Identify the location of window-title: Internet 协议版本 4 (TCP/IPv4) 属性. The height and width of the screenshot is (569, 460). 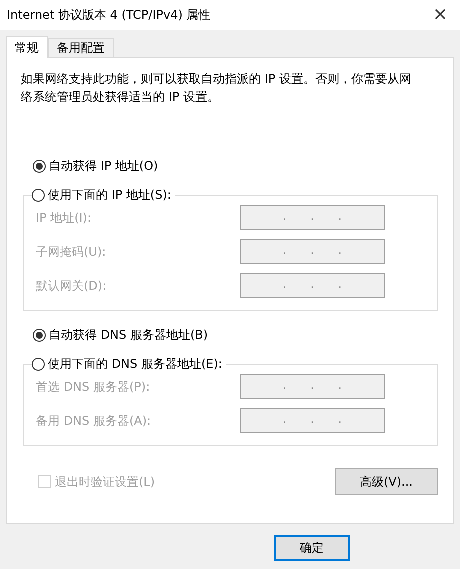
(109, 15).